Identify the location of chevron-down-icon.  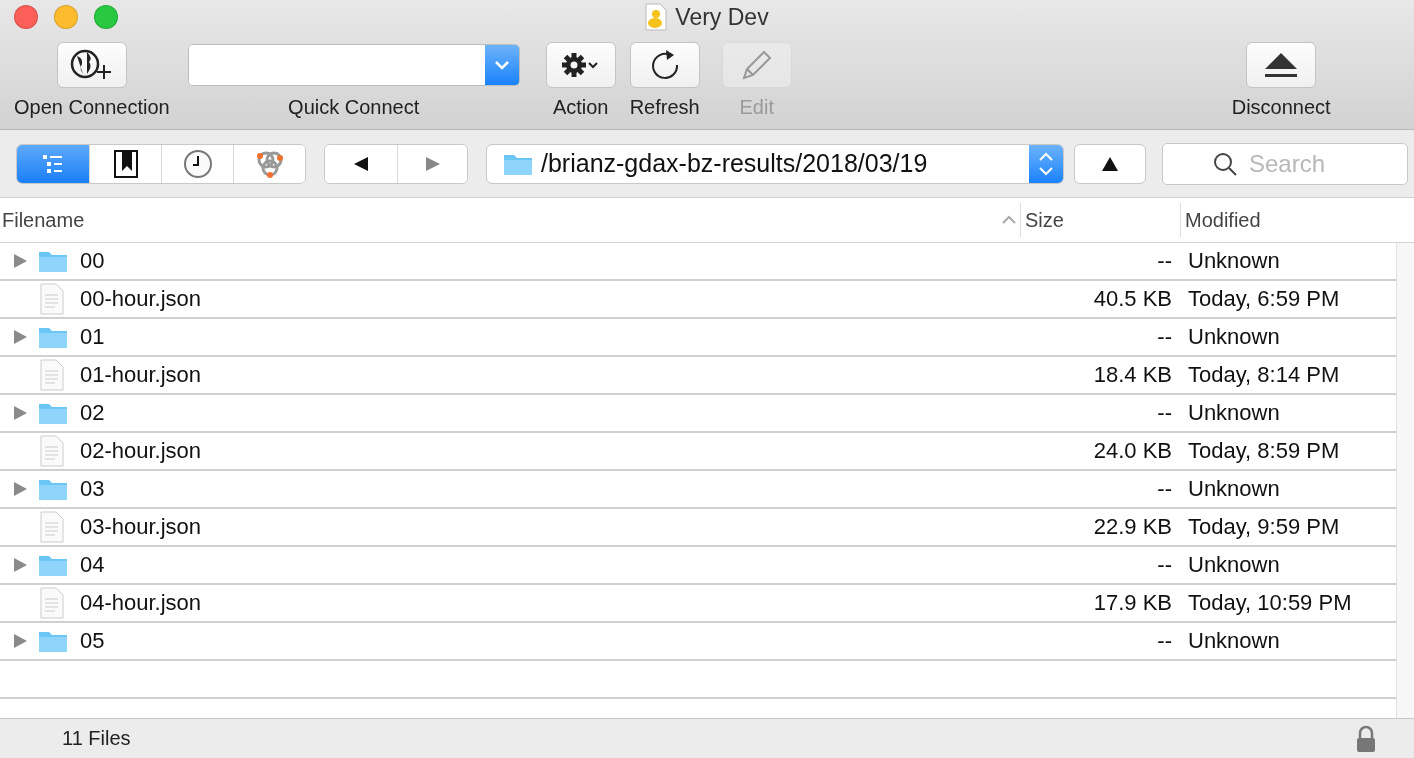
(501, 65).